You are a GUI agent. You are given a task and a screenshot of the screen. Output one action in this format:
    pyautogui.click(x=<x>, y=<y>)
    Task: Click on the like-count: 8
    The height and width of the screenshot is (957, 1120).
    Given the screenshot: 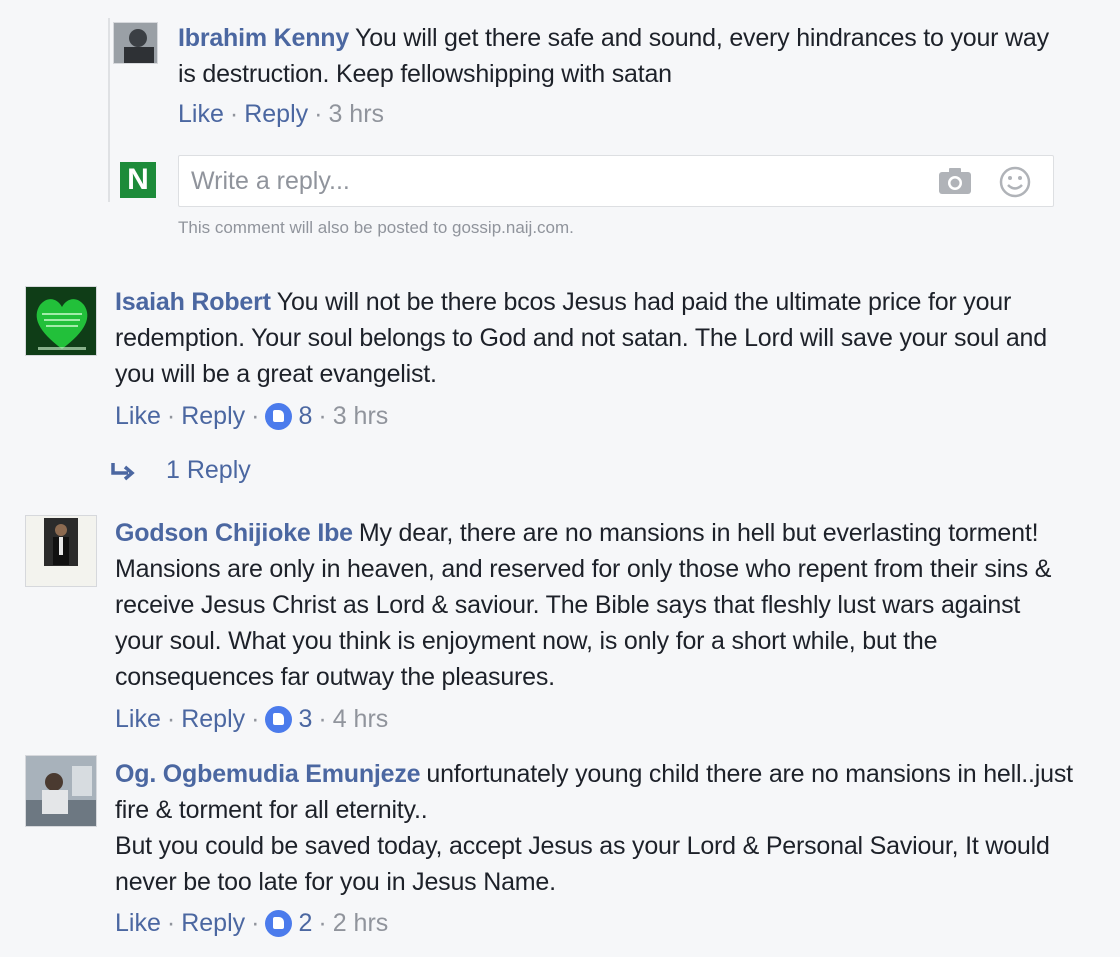 What is the action you would take?
    pyautogui.click(x=305, y=416)
    